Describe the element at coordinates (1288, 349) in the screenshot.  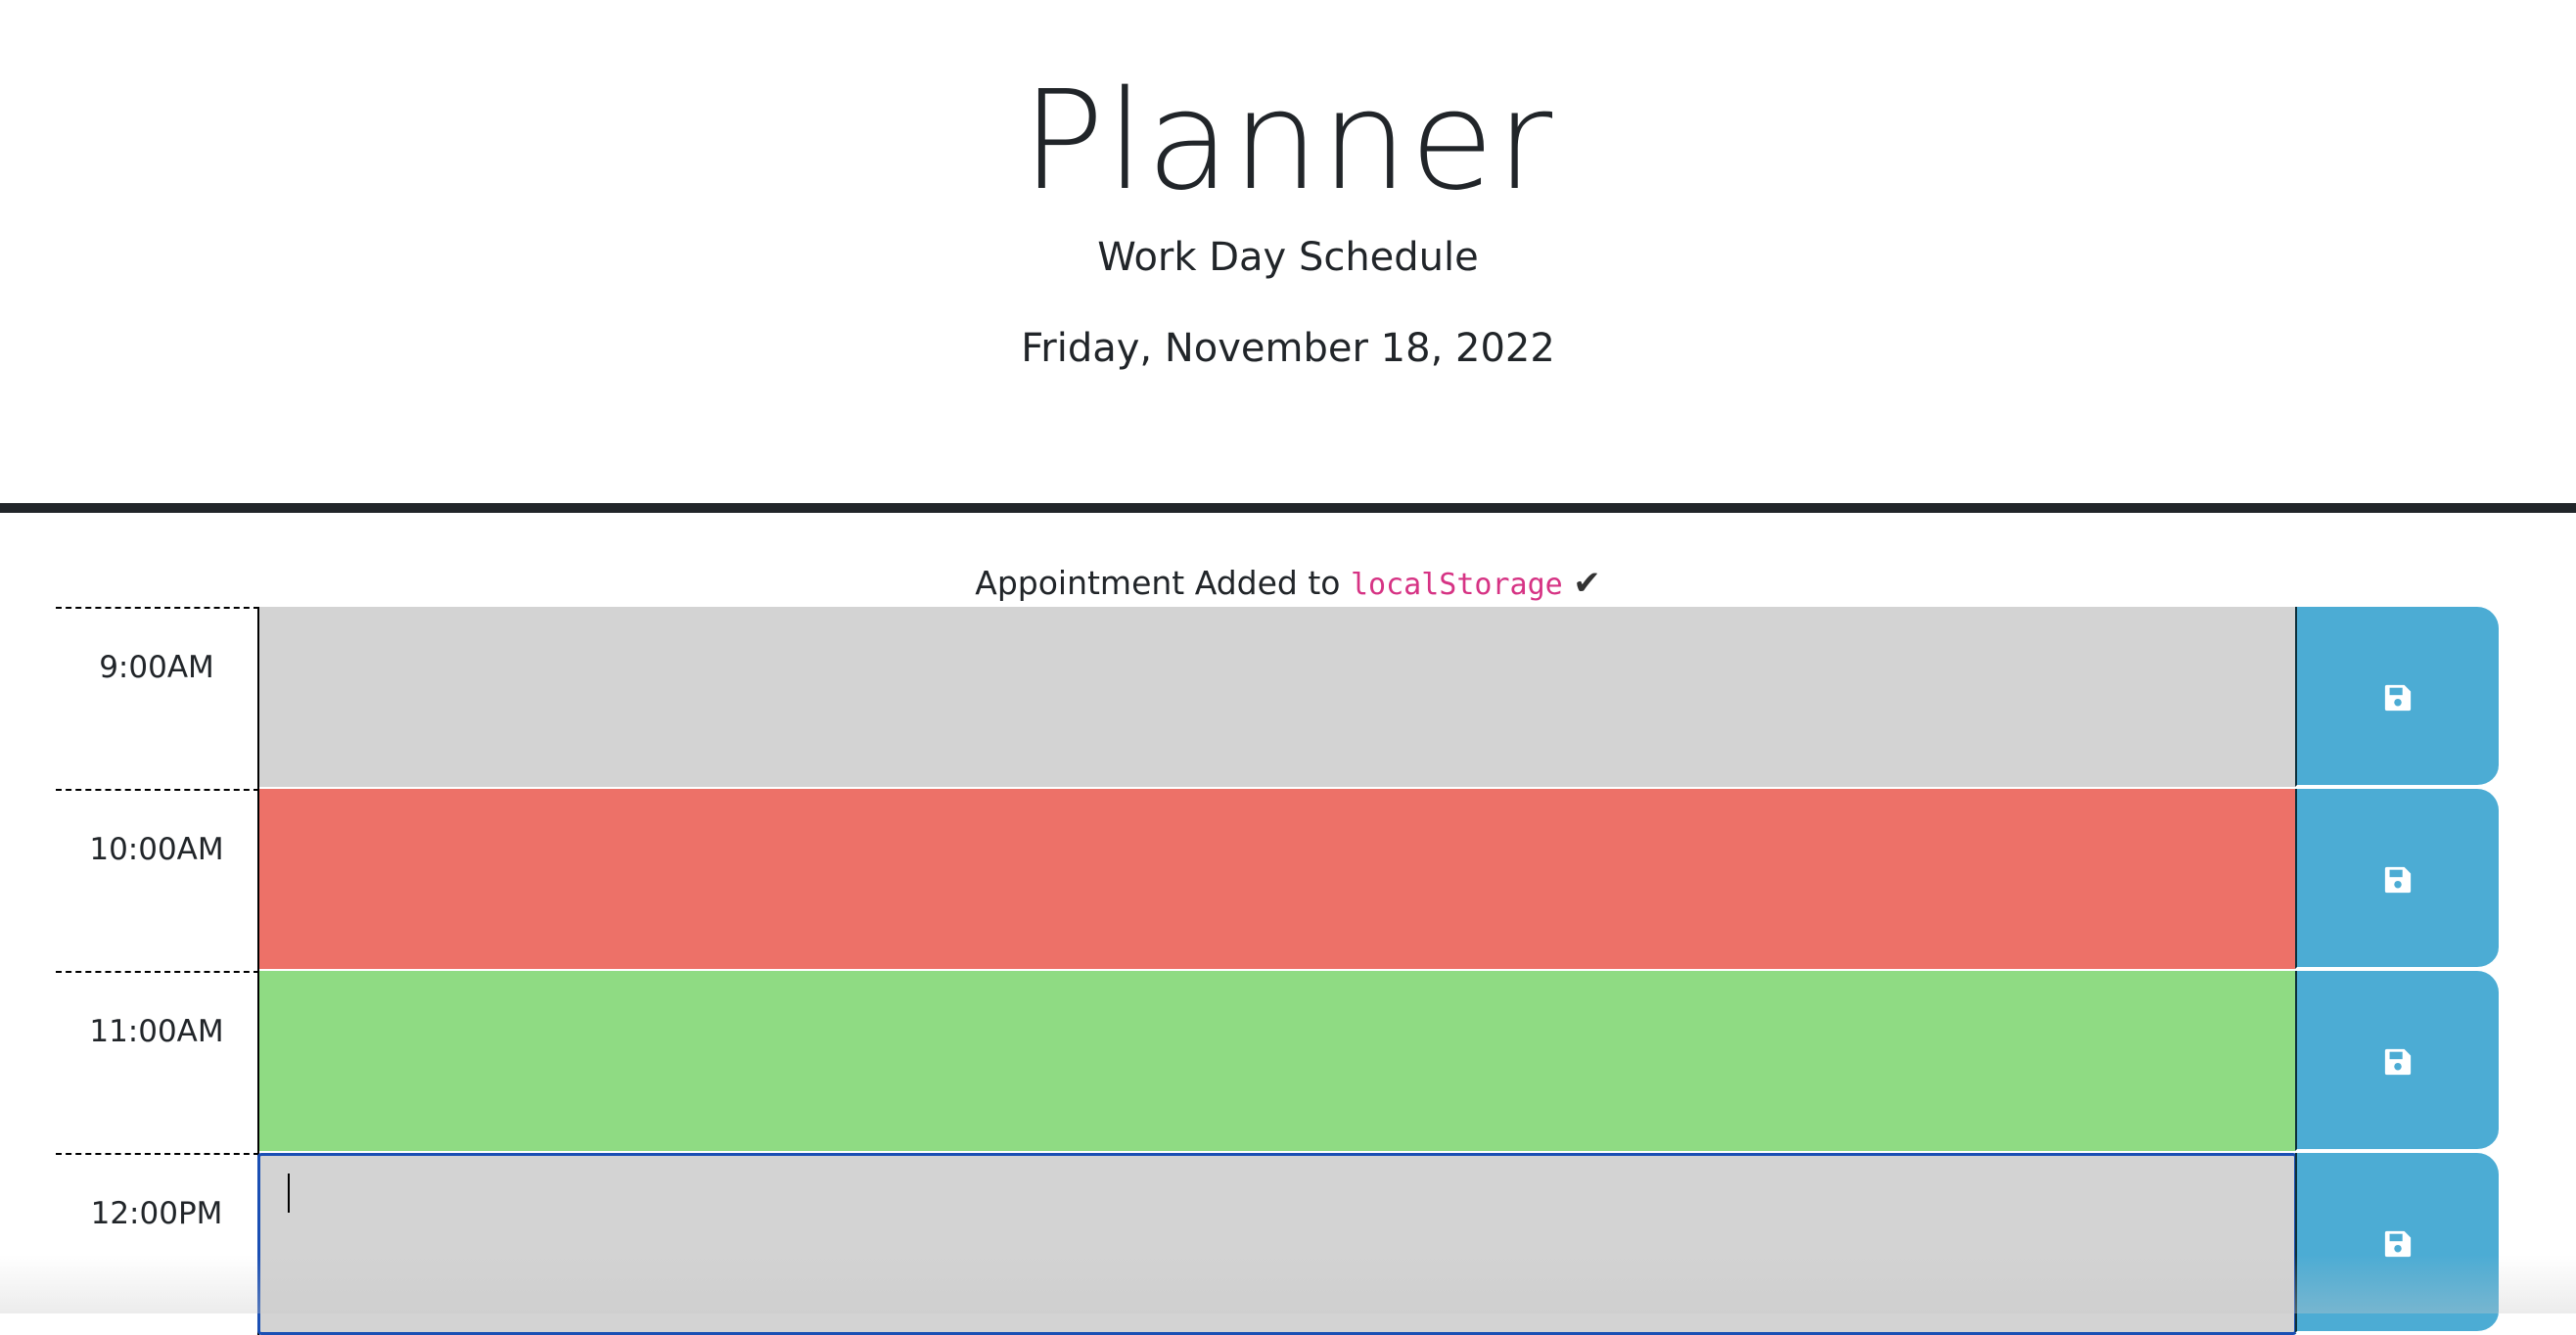
I see `current-date: Friday, November 18, 2022` at that location.